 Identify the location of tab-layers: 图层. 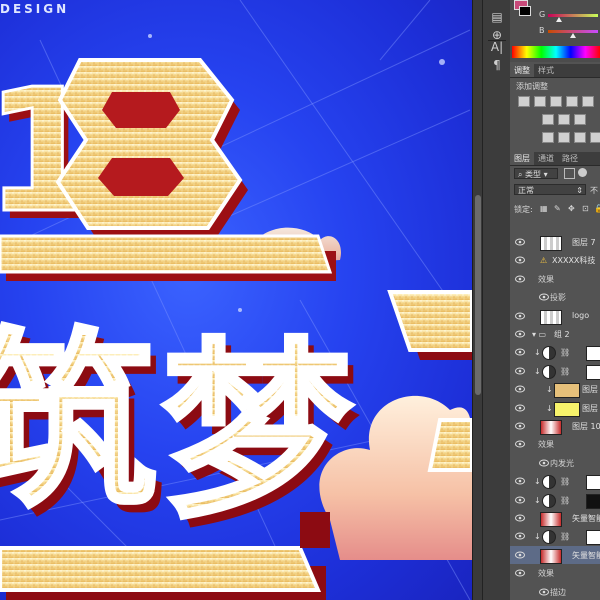
(522, 158).